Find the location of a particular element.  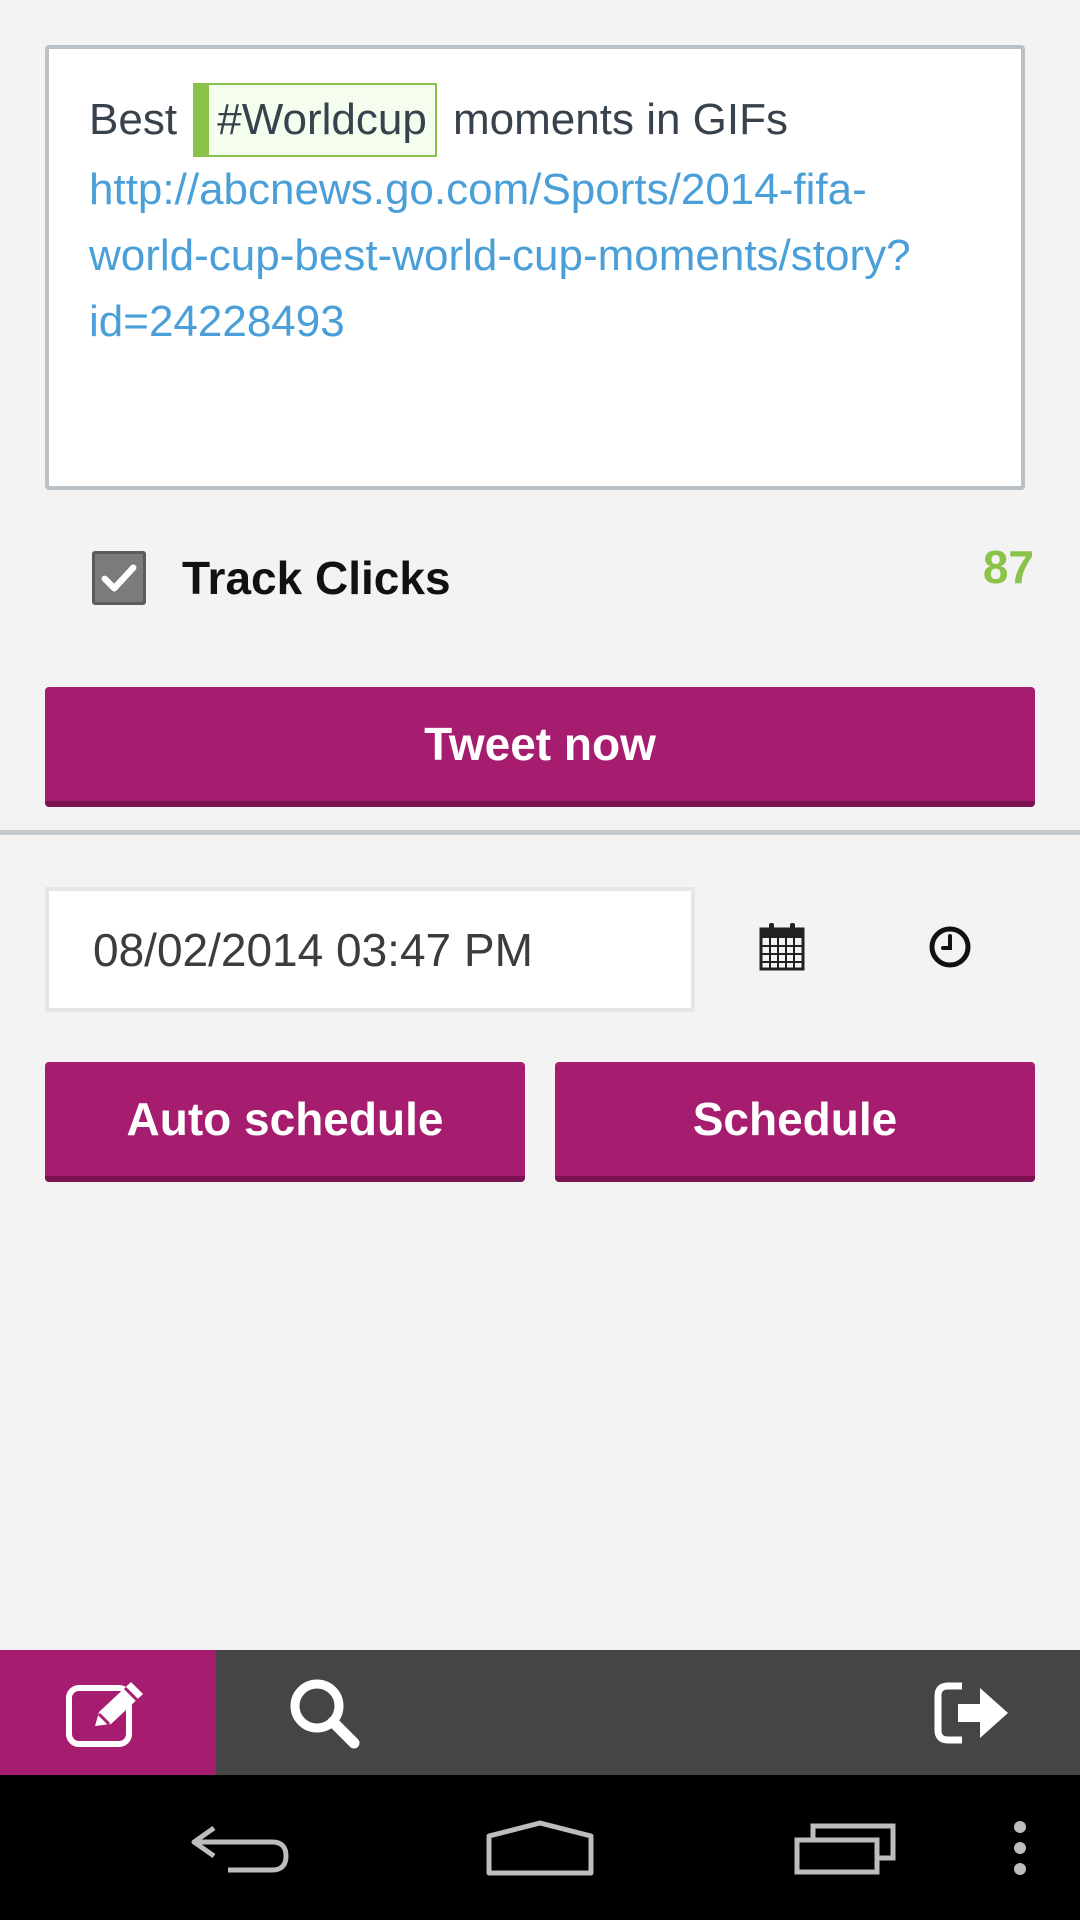

search-icon is located at coordinates (325, 1713).